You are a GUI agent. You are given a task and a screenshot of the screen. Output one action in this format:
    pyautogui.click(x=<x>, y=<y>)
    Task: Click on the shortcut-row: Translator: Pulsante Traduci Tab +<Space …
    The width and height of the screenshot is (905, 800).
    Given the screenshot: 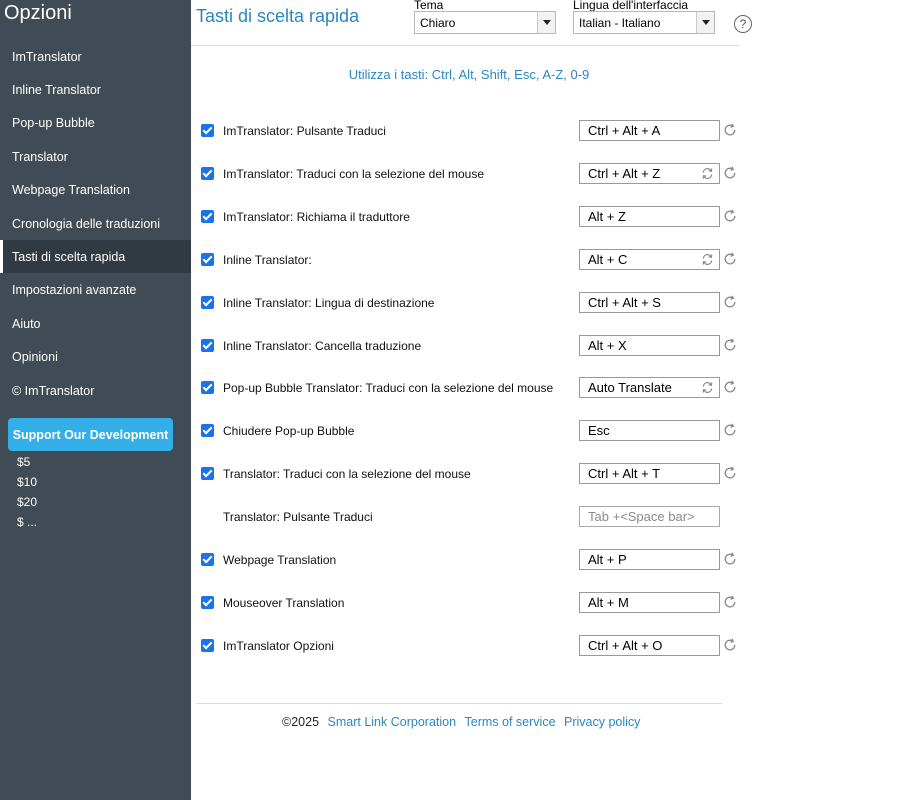 What is the action you would take?
    pyautogui.click(x=471, y=517)
    